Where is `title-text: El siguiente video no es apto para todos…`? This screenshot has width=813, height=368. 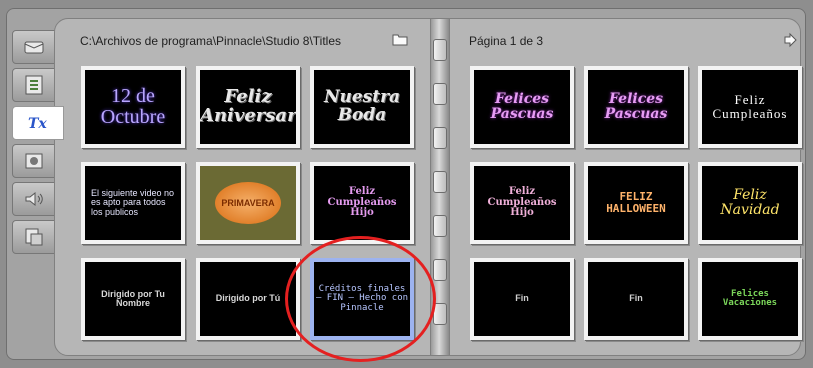 title-text: El siguiente video no es apto para todos… is located at coordinates (133, 202).